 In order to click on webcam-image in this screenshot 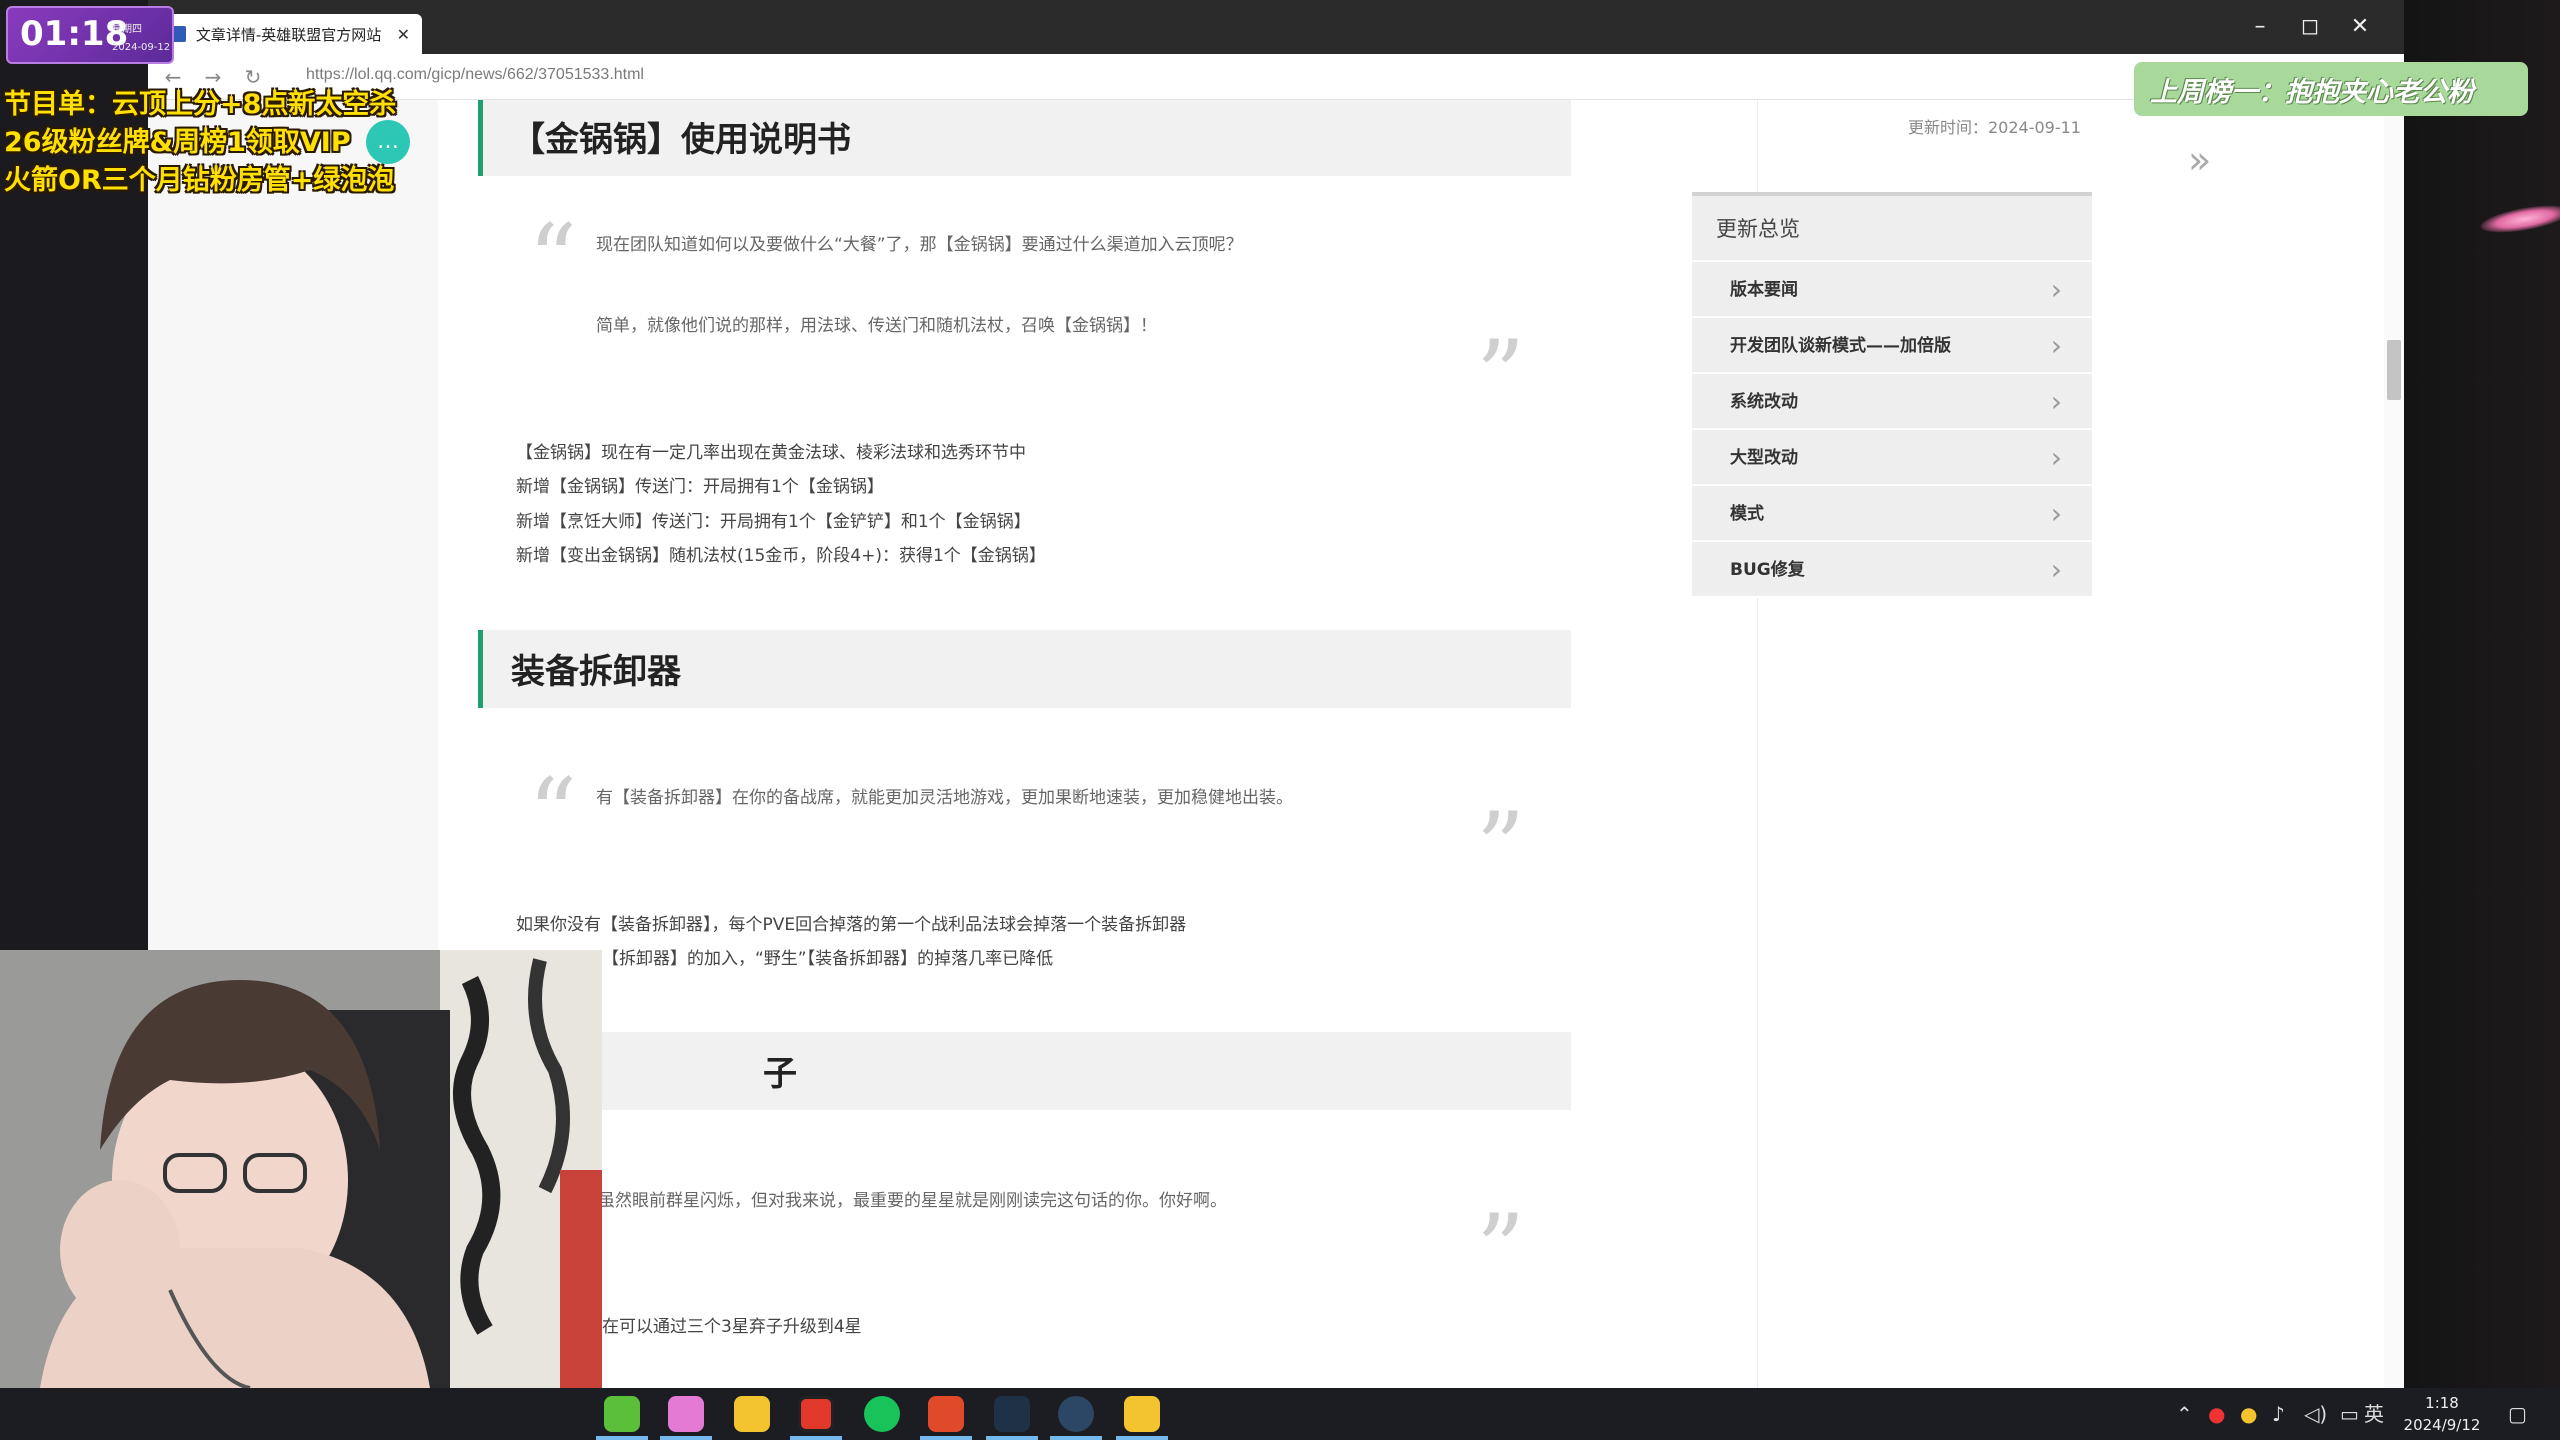, I will do `click(301, 1169)`.